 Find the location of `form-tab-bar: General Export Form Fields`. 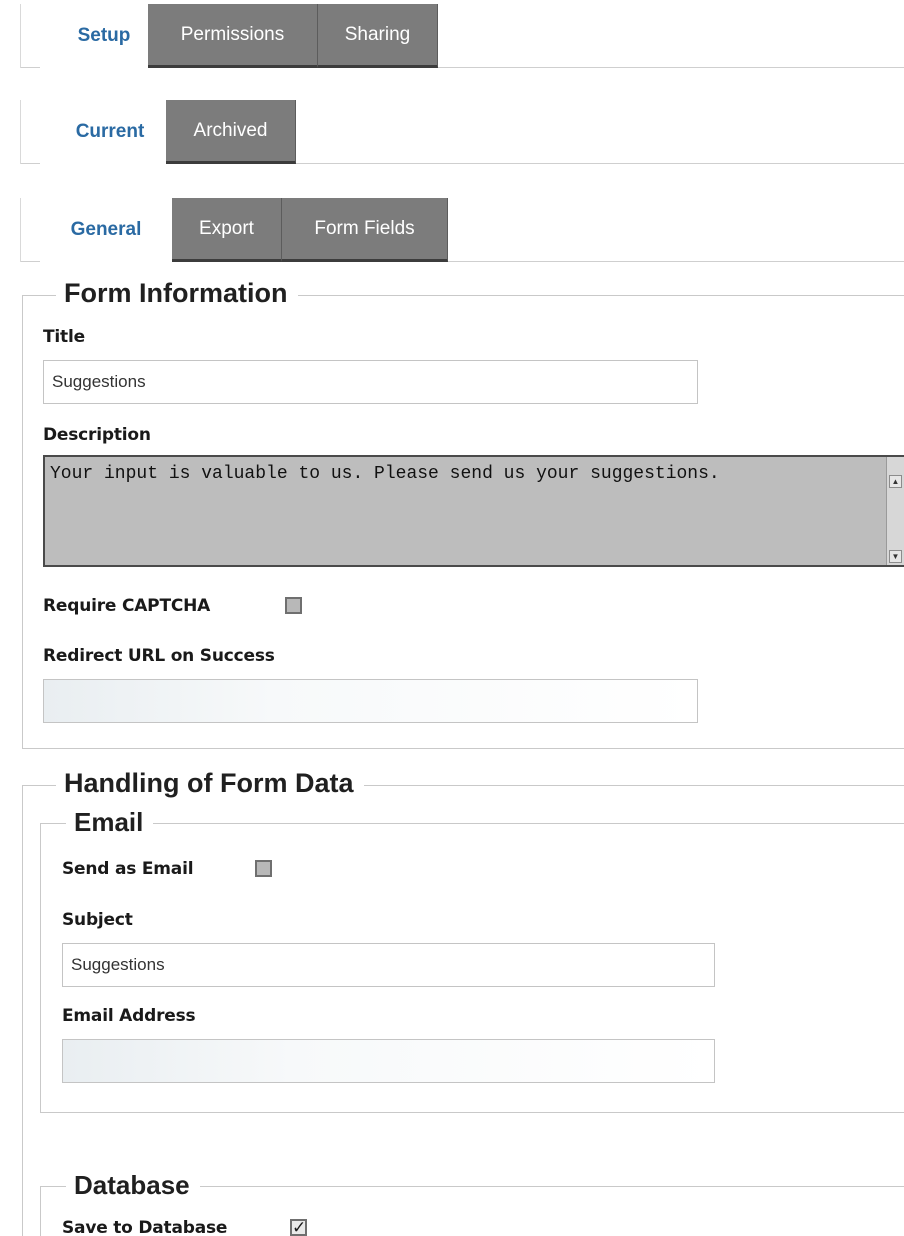

form-tab-bar: General Export Form Fields is located at coordinates (462, 230).